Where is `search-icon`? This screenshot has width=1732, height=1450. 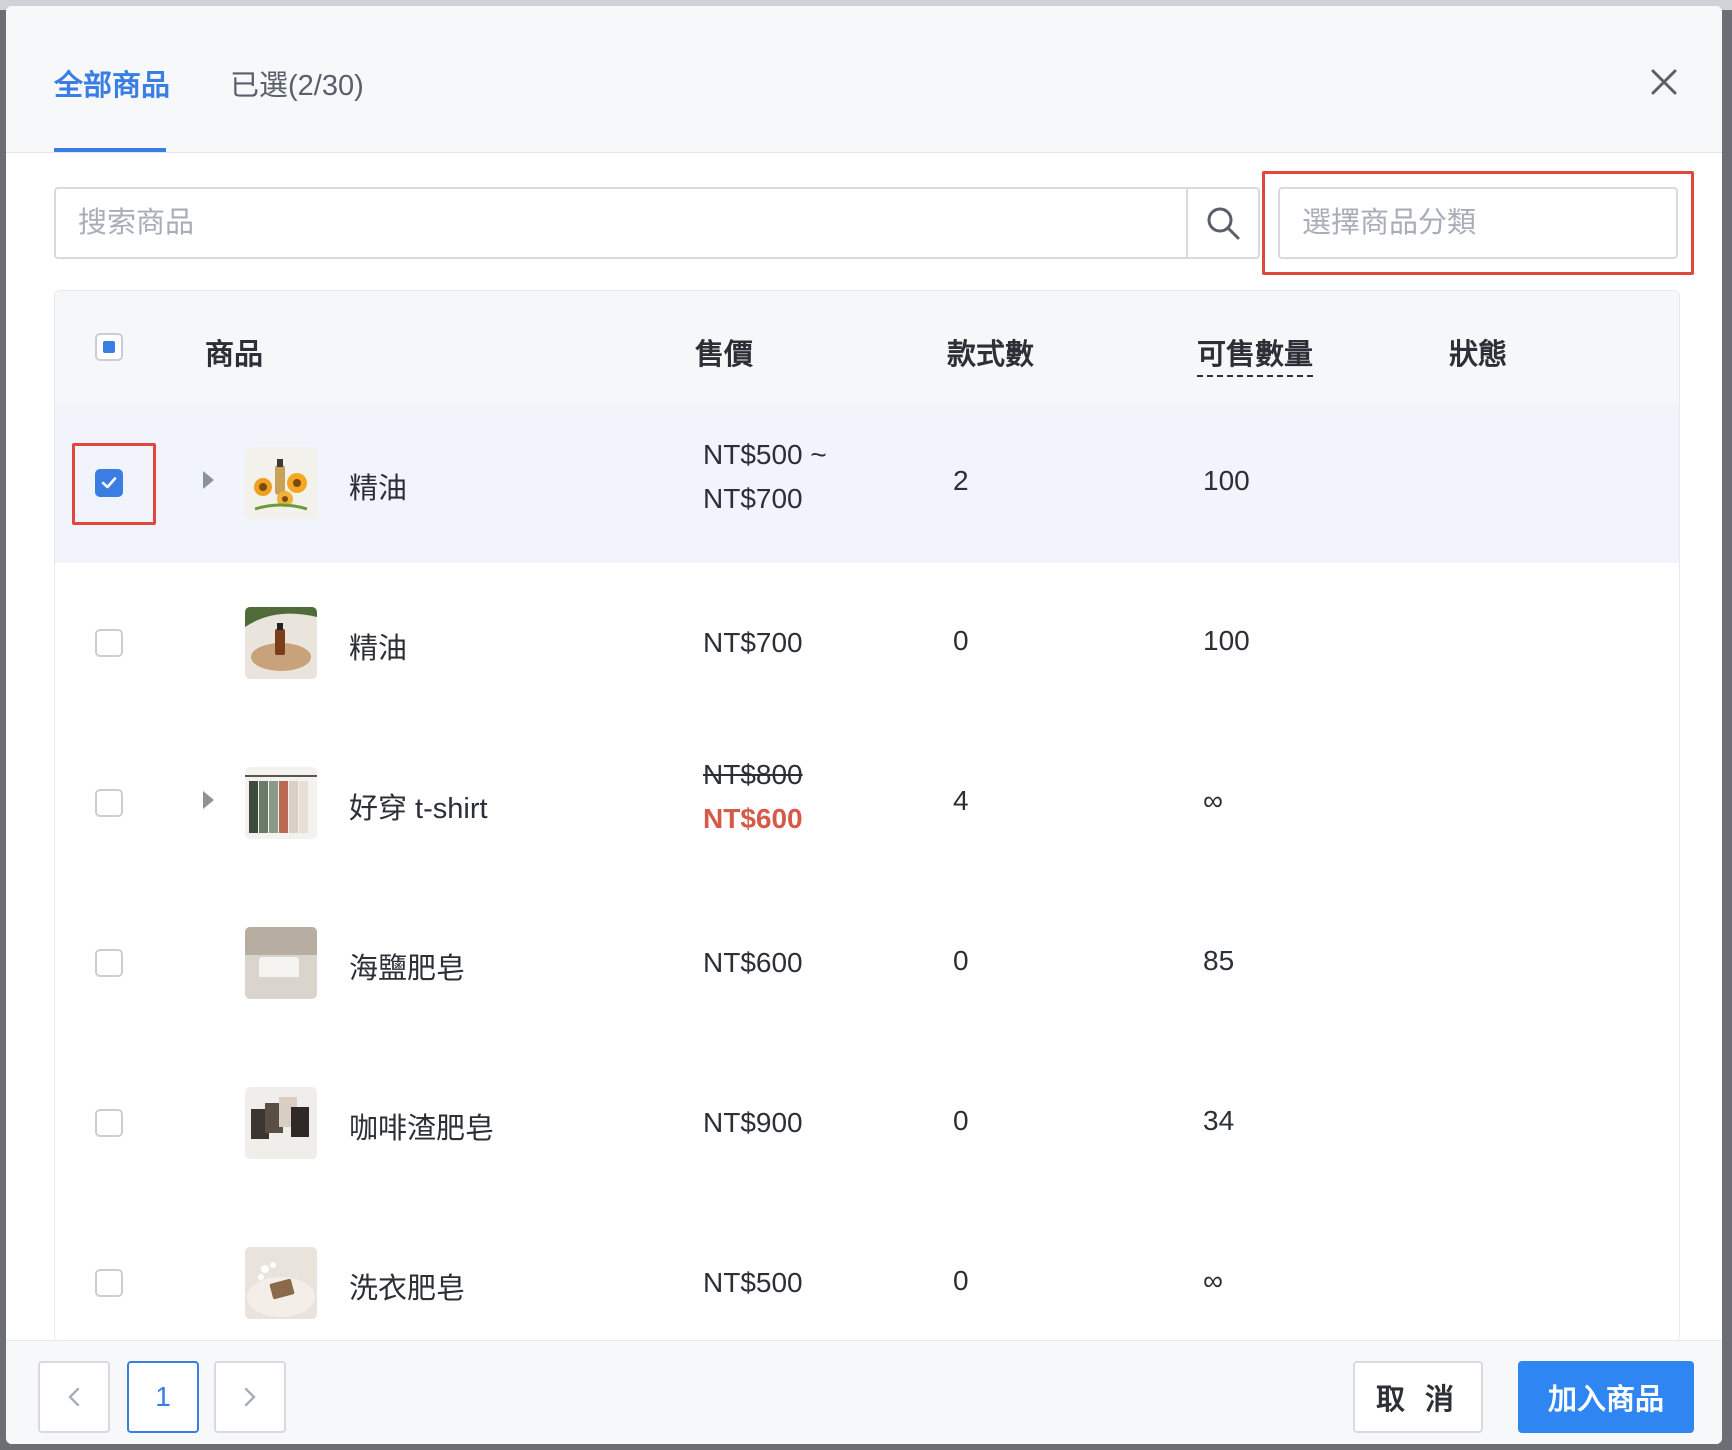 search-icon is located at coordinates (1223, 223).